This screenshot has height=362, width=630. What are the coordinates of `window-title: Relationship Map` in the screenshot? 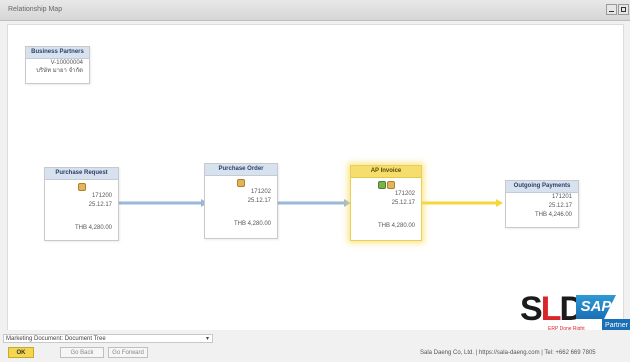 It's located at (35, 9).